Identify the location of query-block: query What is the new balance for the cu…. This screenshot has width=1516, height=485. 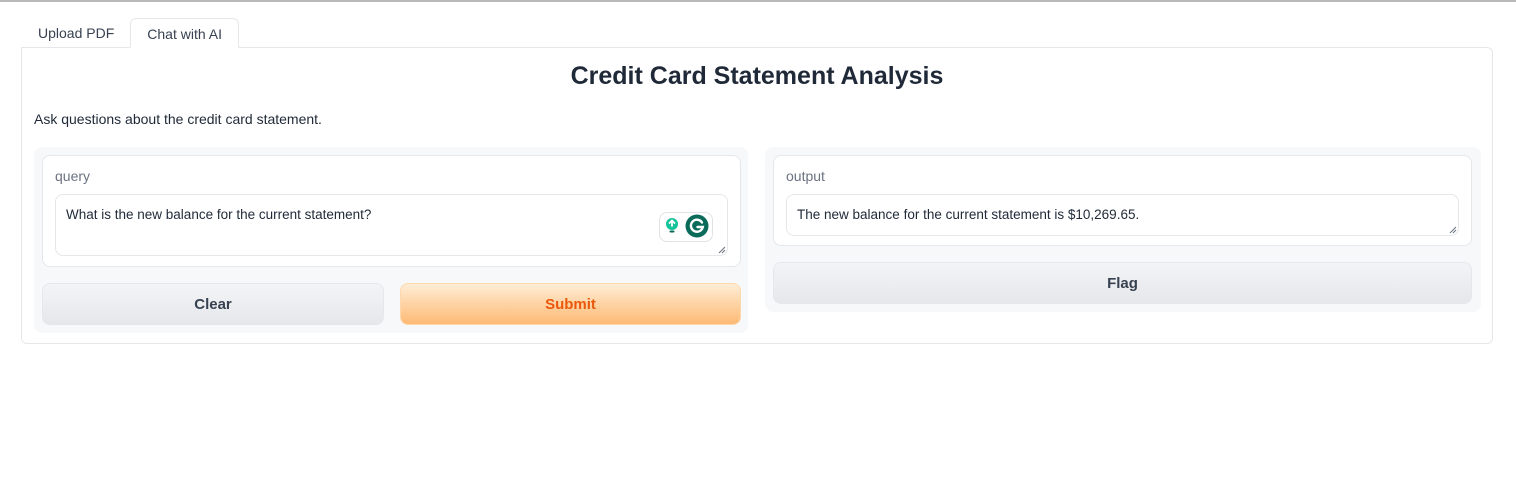
(391, 211).